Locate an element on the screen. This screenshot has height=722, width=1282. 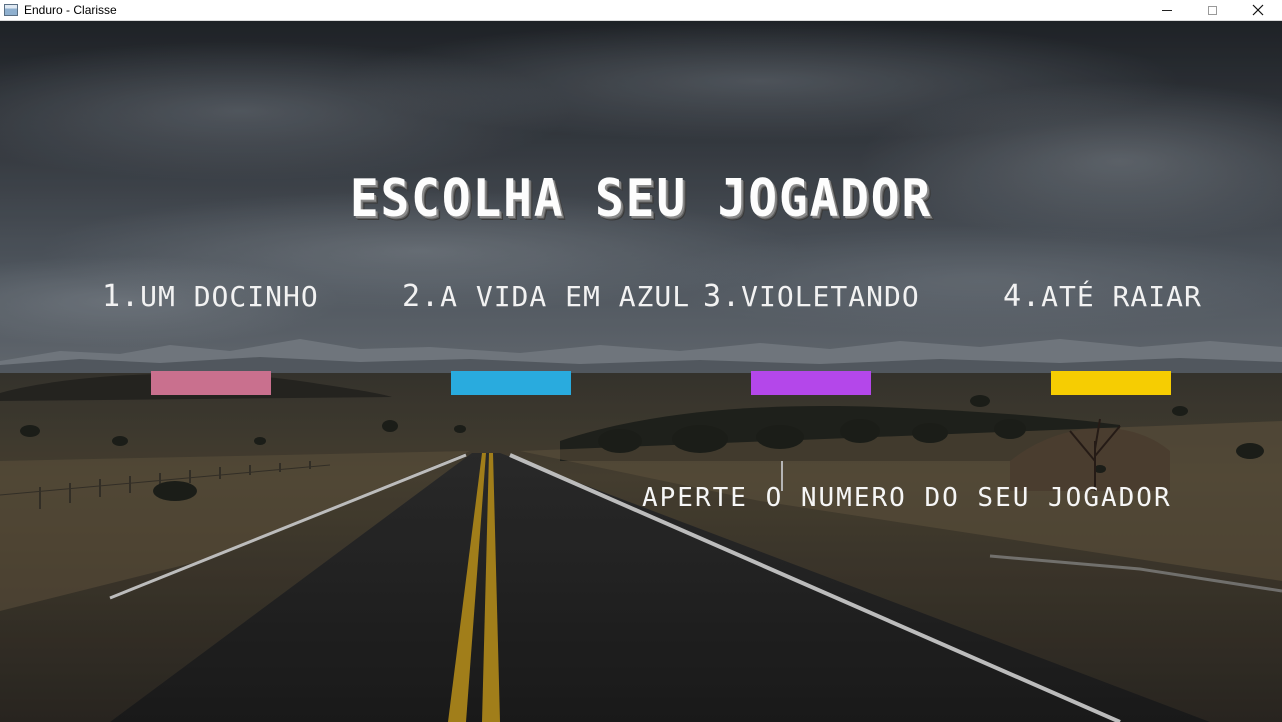
player-option-1-label: 1.Um docinho is located at coordinates (210, 296).